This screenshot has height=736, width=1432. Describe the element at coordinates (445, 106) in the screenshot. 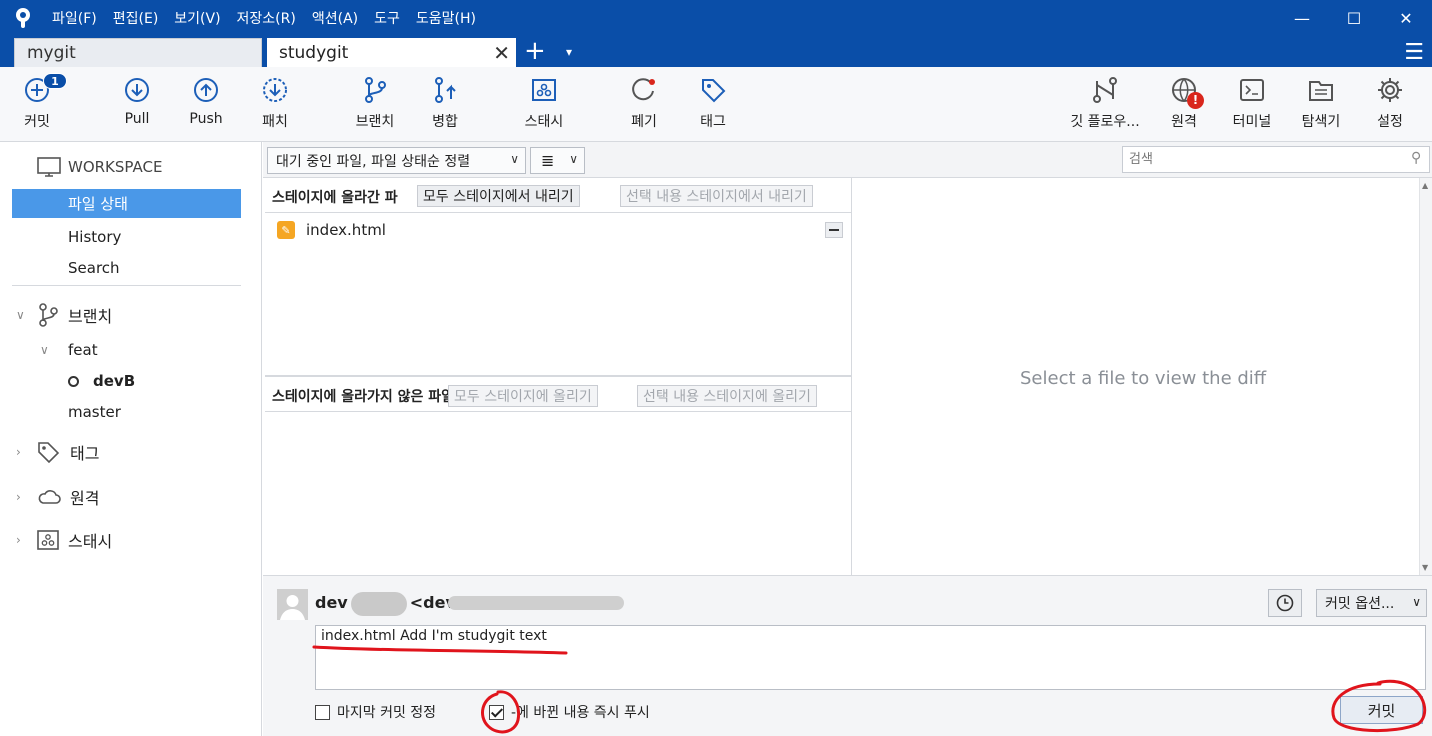

I see `merge-button: 병합` at that location.